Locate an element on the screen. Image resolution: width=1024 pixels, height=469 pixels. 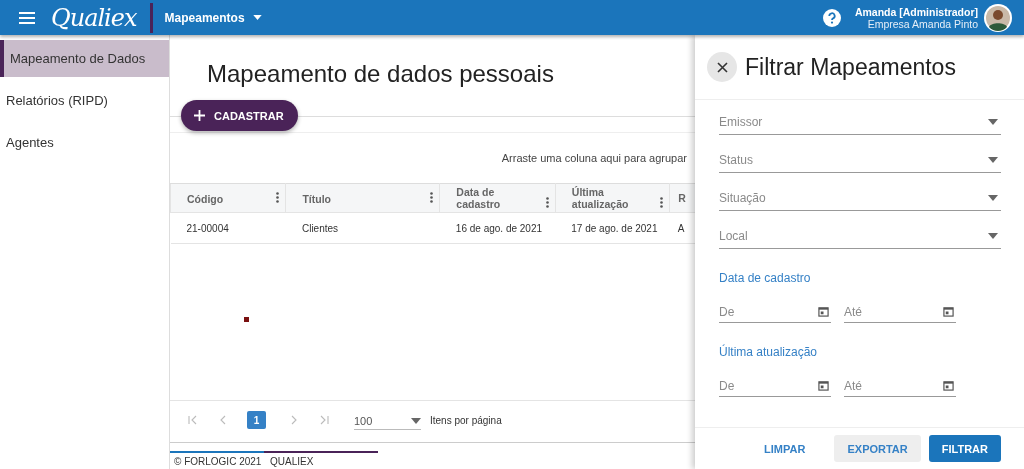
sidebar-item: Relatórios (RIPD) is located at coordinates (84, 100).